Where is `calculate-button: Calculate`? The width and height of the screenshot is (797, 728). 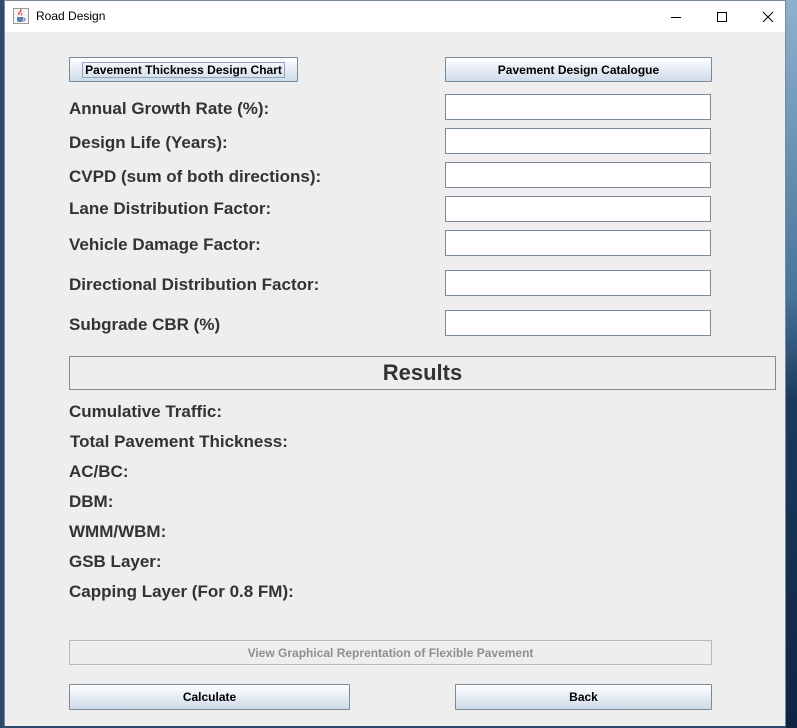
calculate-button: Calculate is located at coordinates (209, 697).